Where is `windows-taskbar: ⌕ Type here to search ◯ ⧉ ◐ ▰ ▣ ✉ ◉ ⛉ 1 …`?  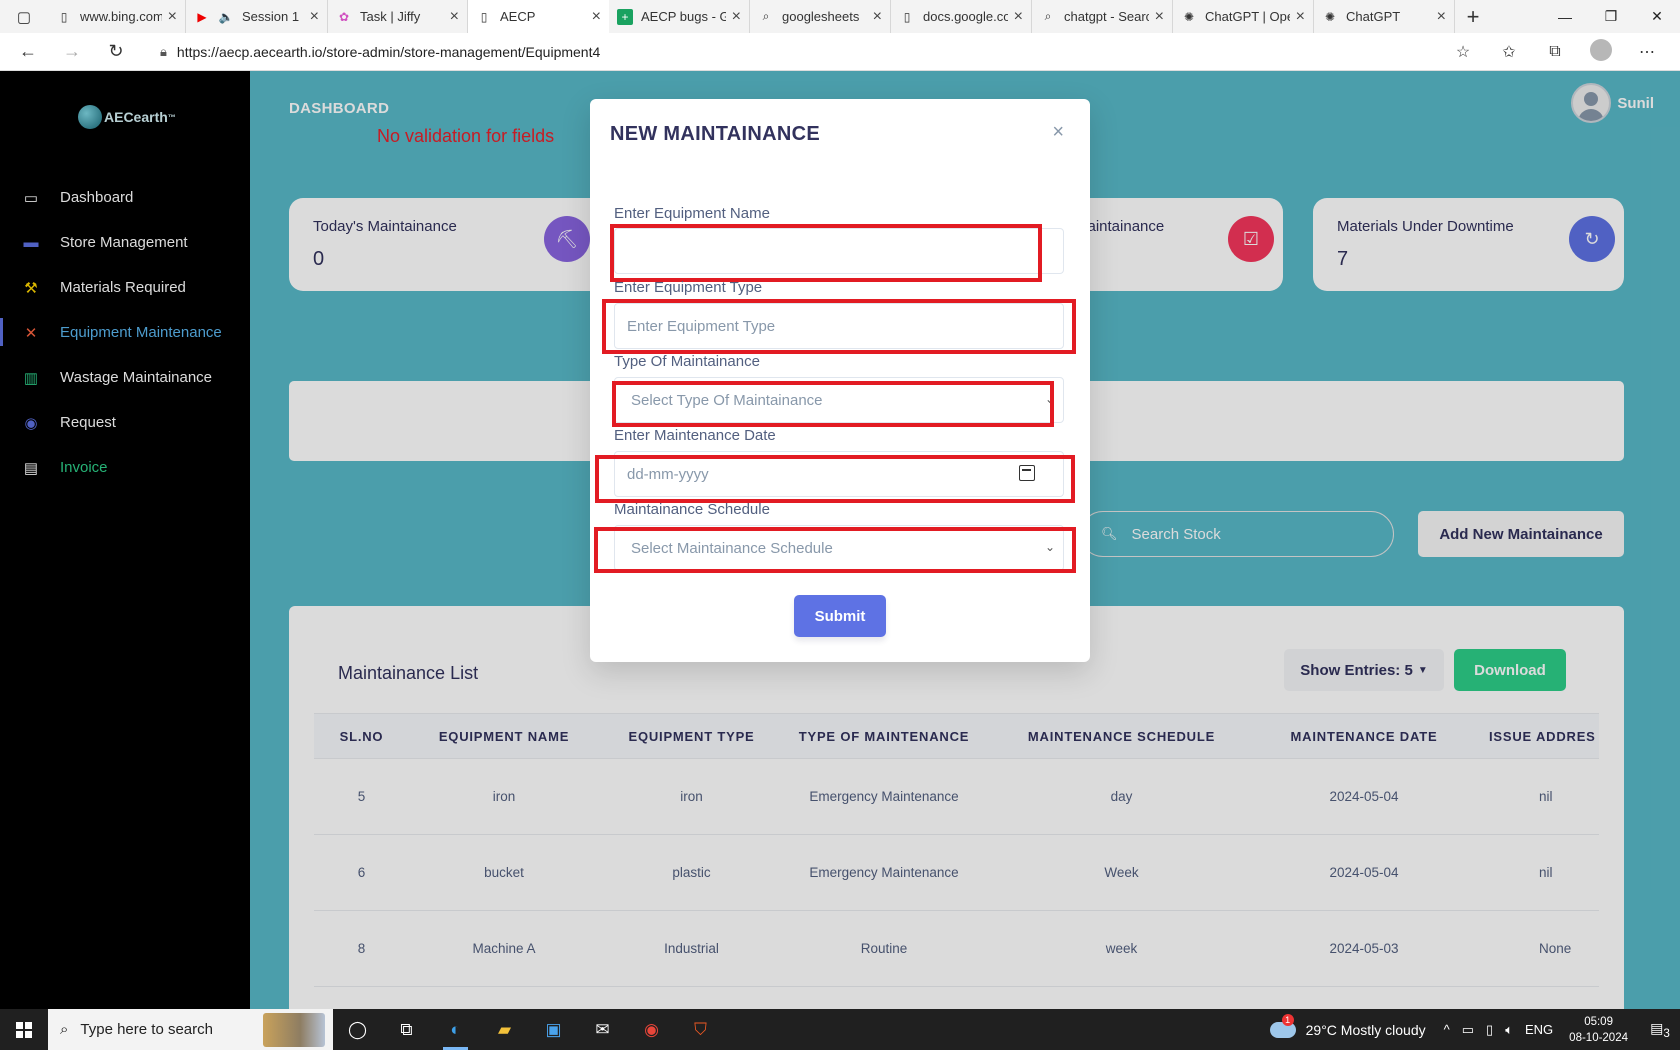
windows-taskbar: ⌕ Type here to search ◯ ⧉ ◐ ▰ ▣ ✉ ◉ ⛉ 1 … is located at coordinates (840, 1029).